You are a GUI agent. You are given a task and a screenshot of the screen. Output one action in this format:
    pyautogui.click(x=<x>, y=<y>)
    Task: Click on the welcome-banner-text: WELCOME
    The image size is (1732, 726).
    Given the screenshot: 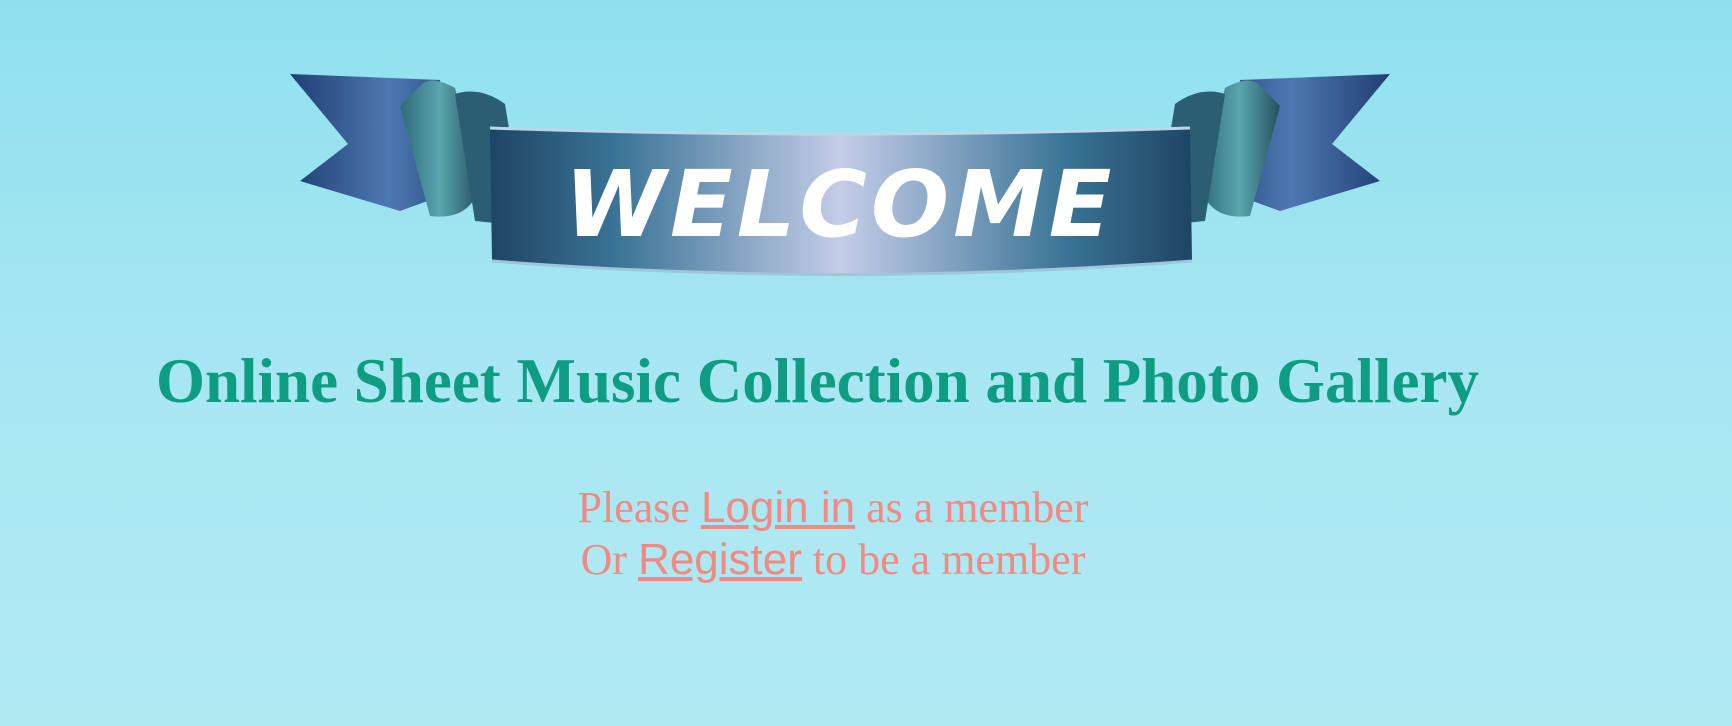 What is the action you would take?
    pyautogui.click(x=839, y=204)
    